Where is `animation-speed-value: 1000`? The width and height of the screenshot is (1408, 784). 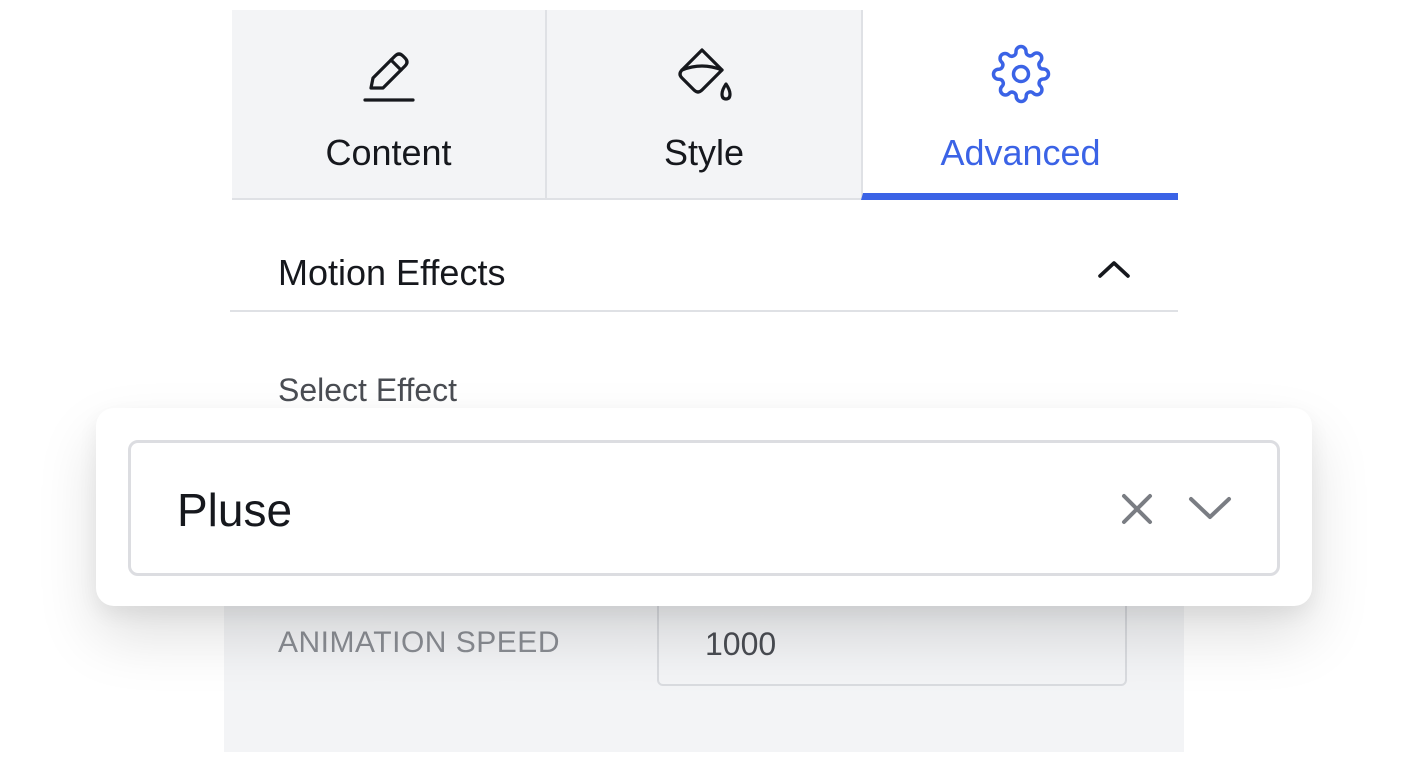 animation-speed-value: 1000 is located at coordinates (741, 644).